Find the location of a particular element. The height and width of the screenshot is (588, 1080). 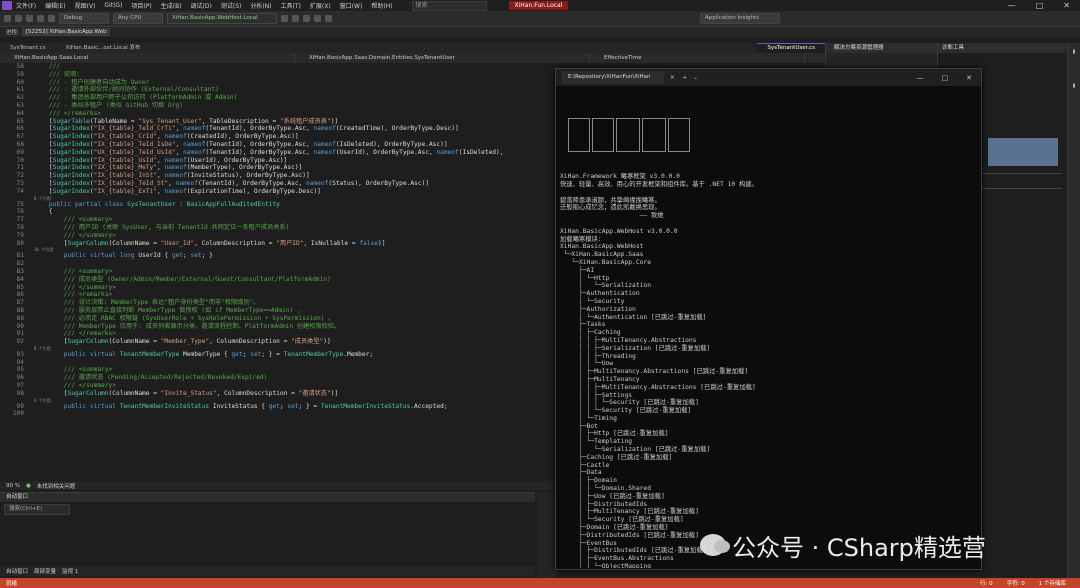

tab-publish: XiHan.Basic...ost.Local 发布 is located at coordinates (103, 48).